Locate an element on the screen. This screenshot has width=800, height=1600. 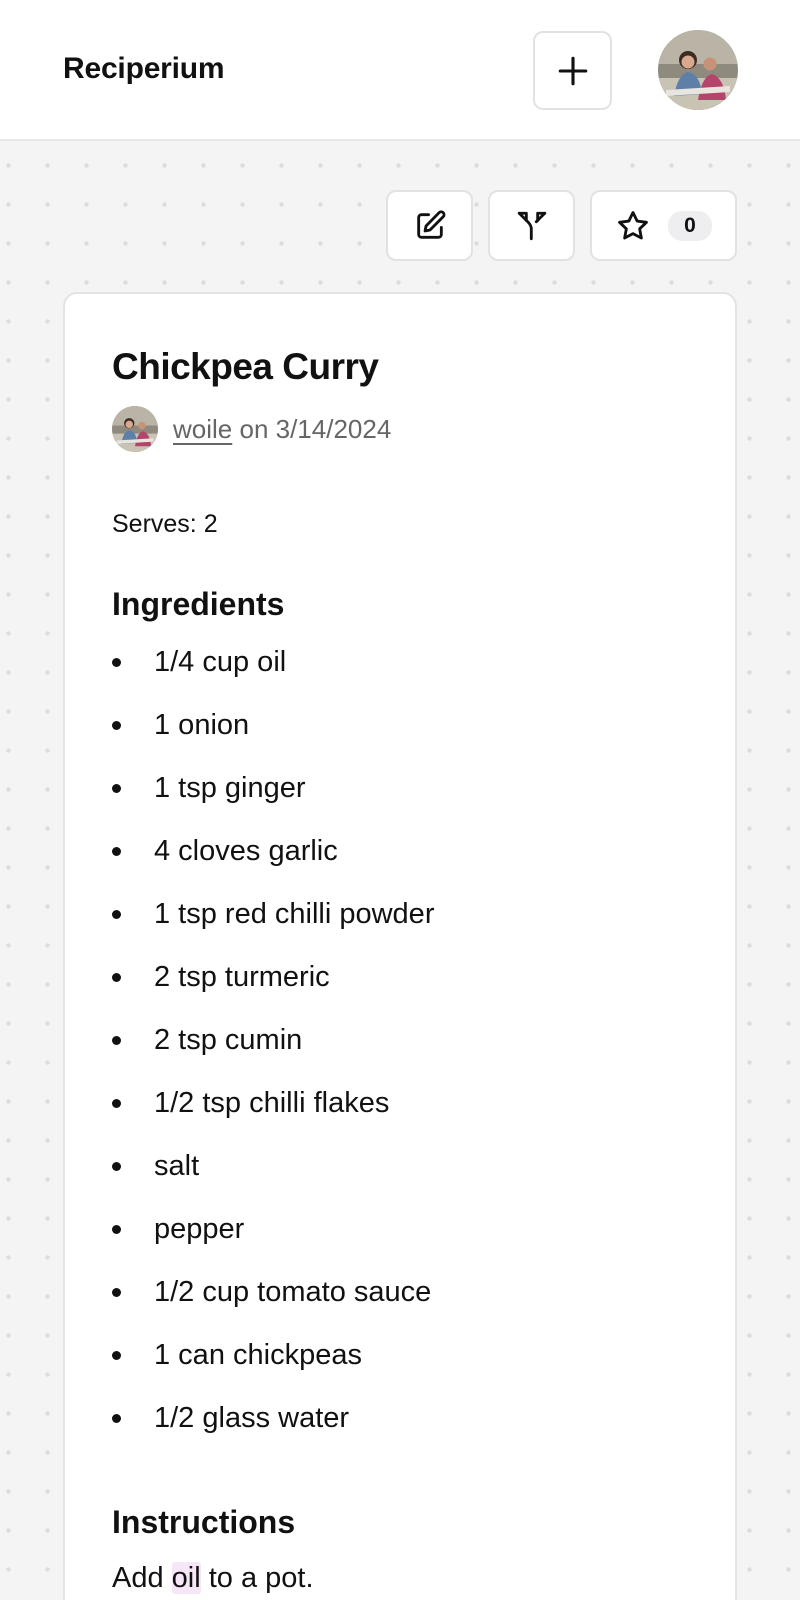
user-avatar is located at coordinates (698, 70).